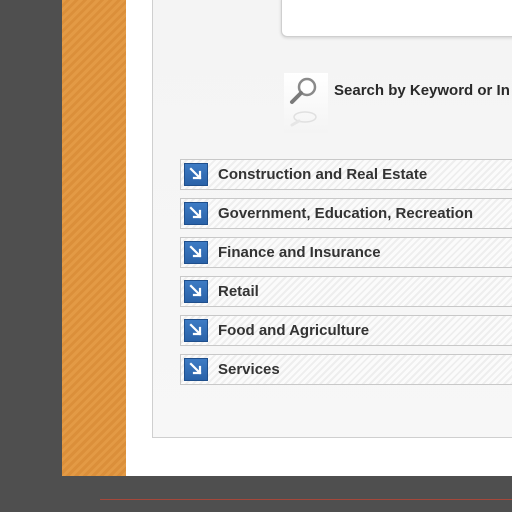  I want to click on category-item-government: Government, Education, Recreation, so click(346, 213).